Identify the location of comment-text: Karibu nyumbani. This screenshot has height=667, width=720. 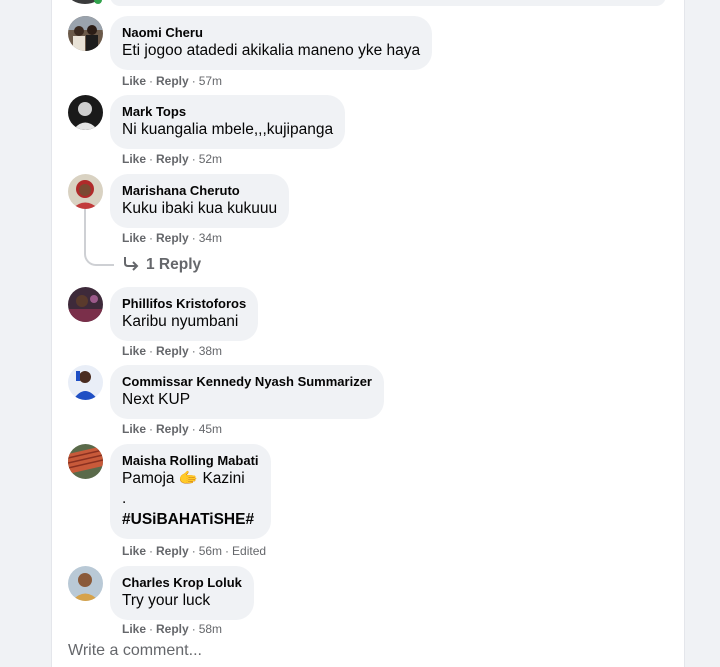
(184, 322).